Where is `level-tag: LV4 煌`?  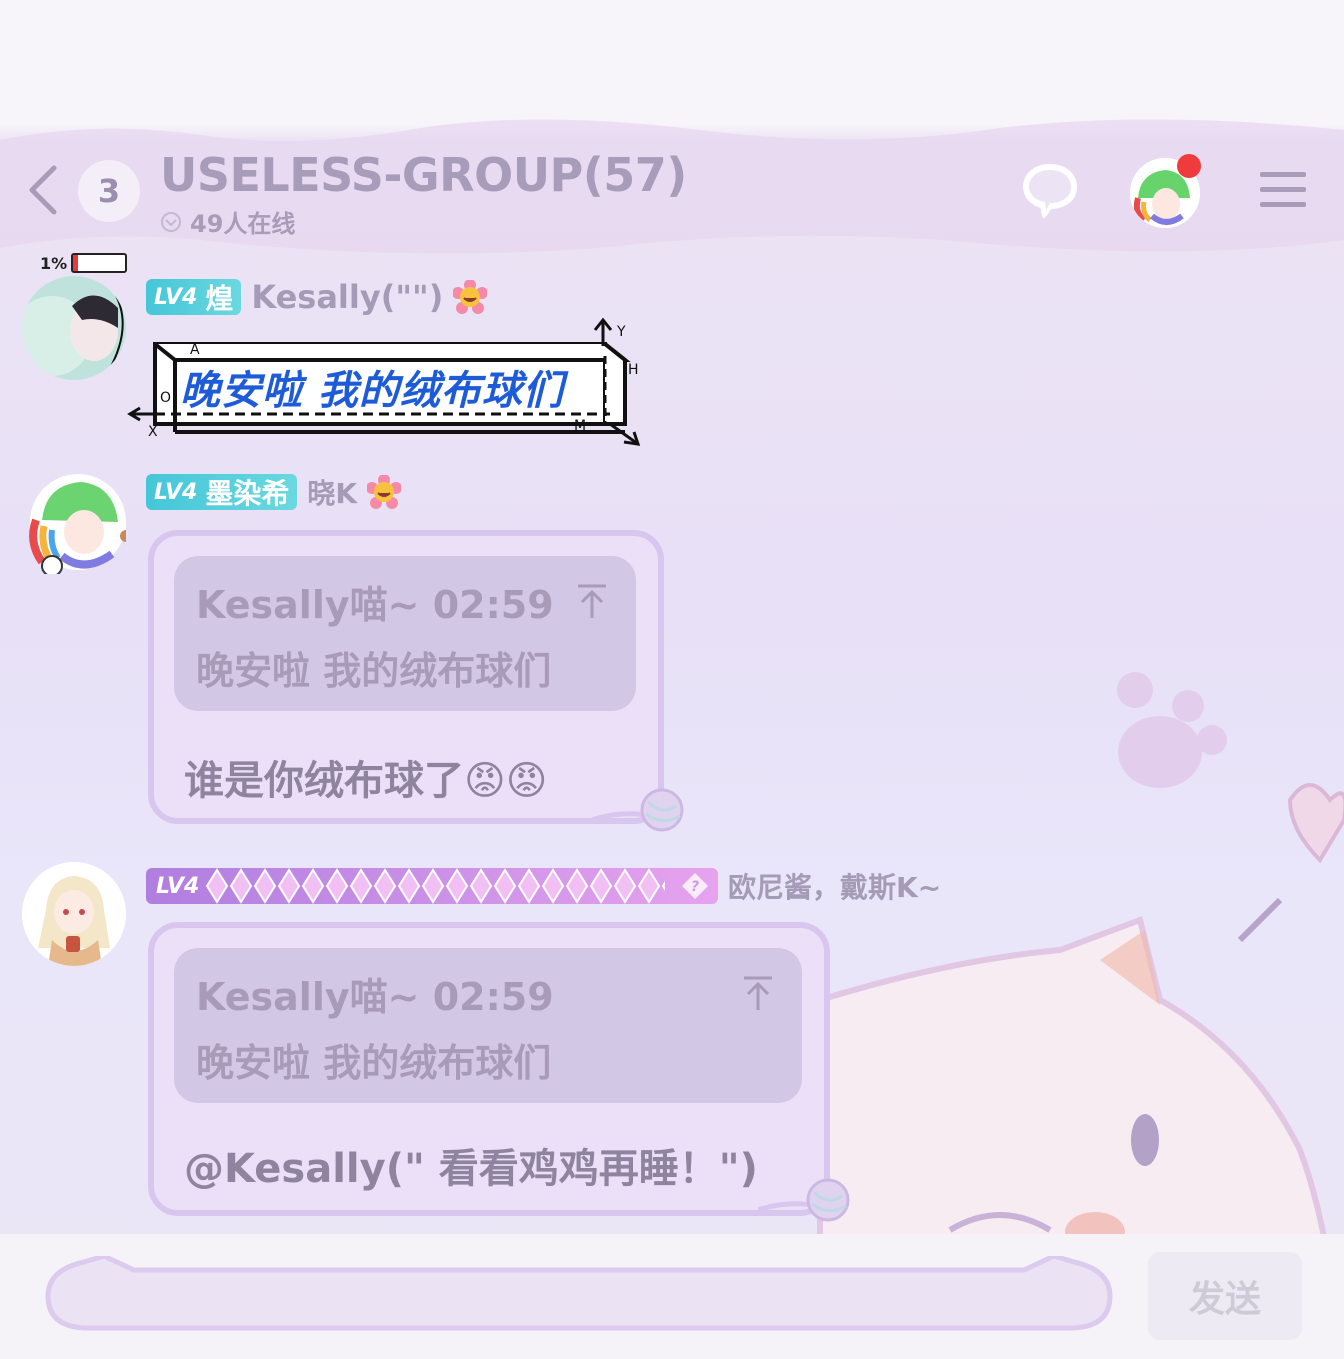 level-tag: LV4 煌 is located at coordinates (194, 297).